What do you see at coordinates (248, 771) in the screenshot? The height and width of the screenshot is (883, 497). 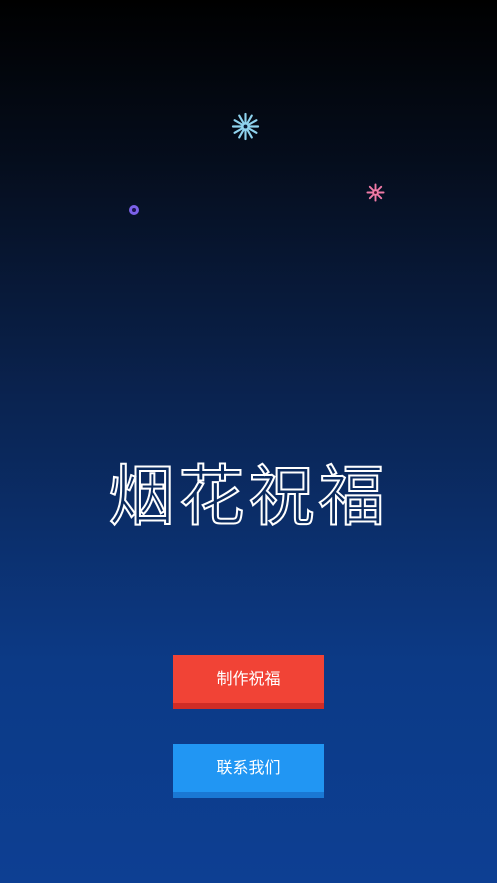 I see `contact-us-button: 联系我们` at bounding box center [248, 771].